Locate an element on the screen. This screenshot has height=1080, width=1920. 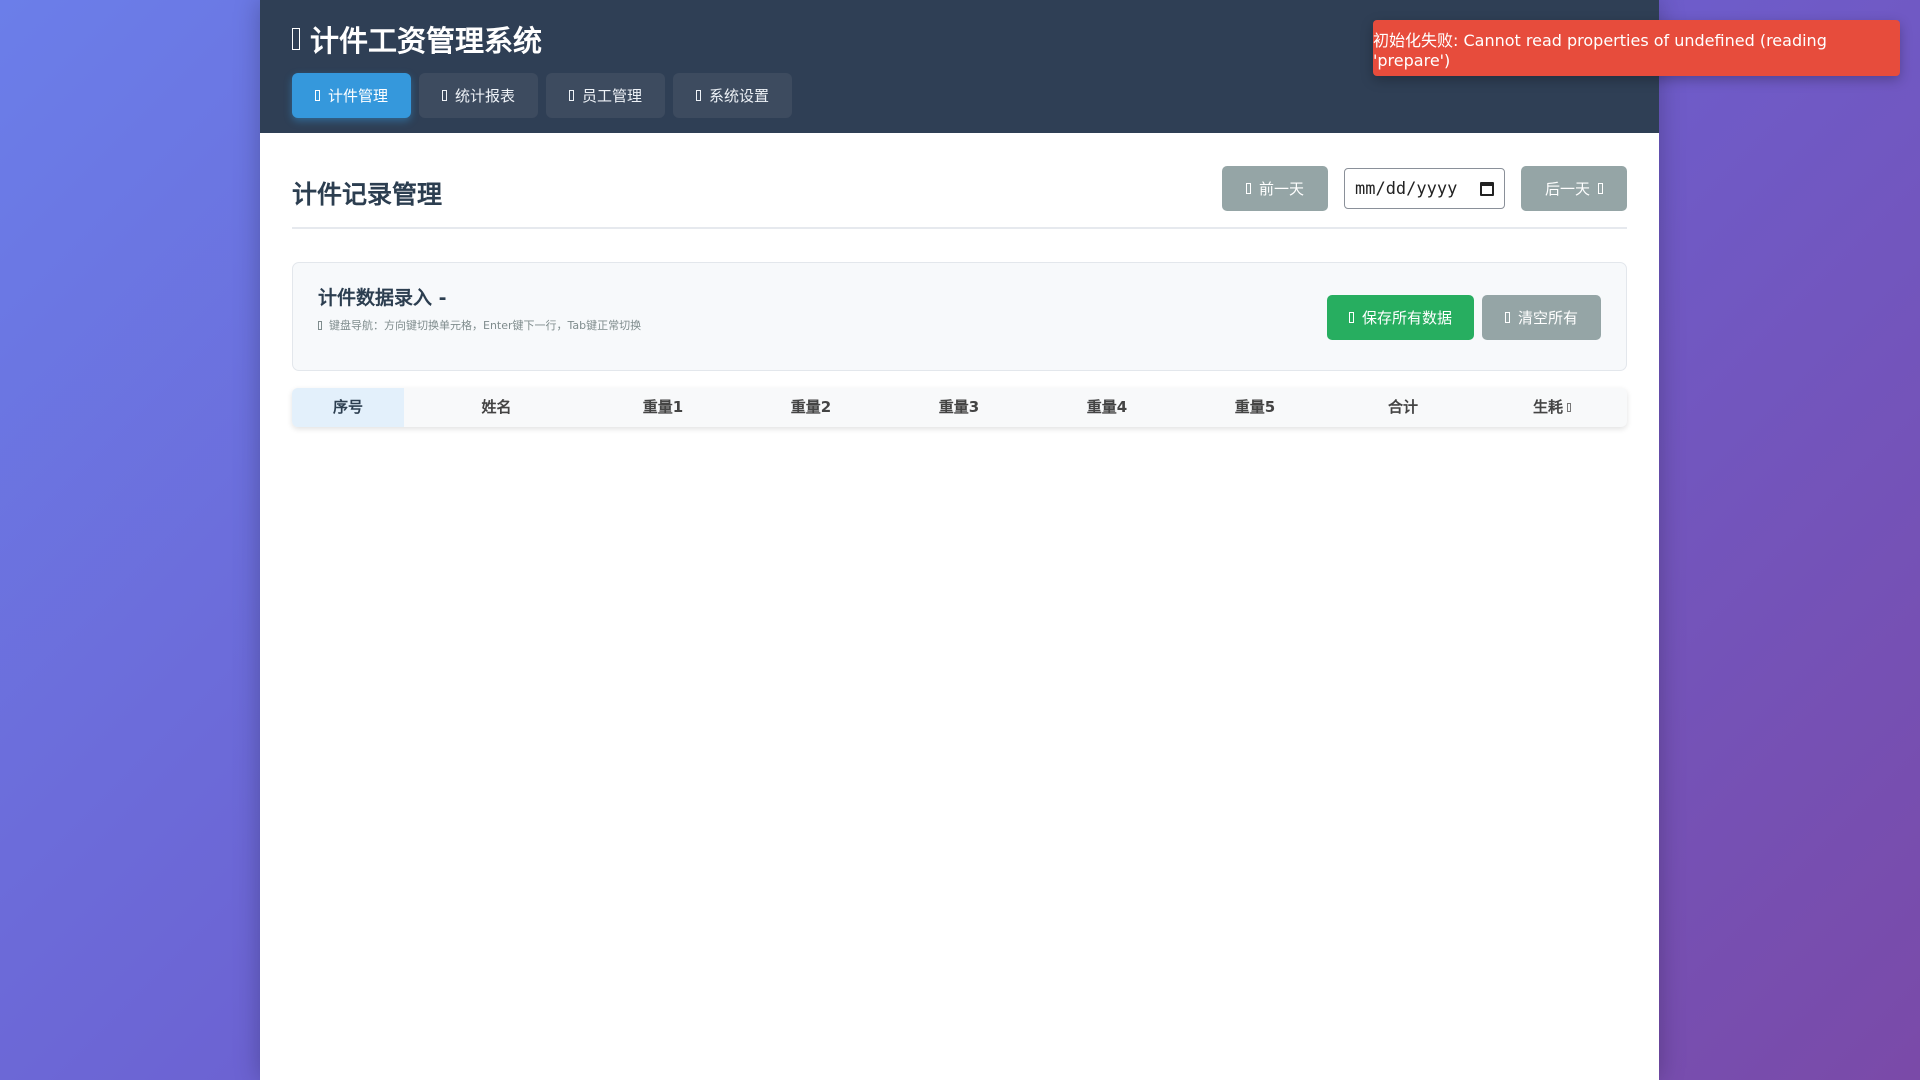
column-header-total: 合计 is located at coordinates (1403, 407).